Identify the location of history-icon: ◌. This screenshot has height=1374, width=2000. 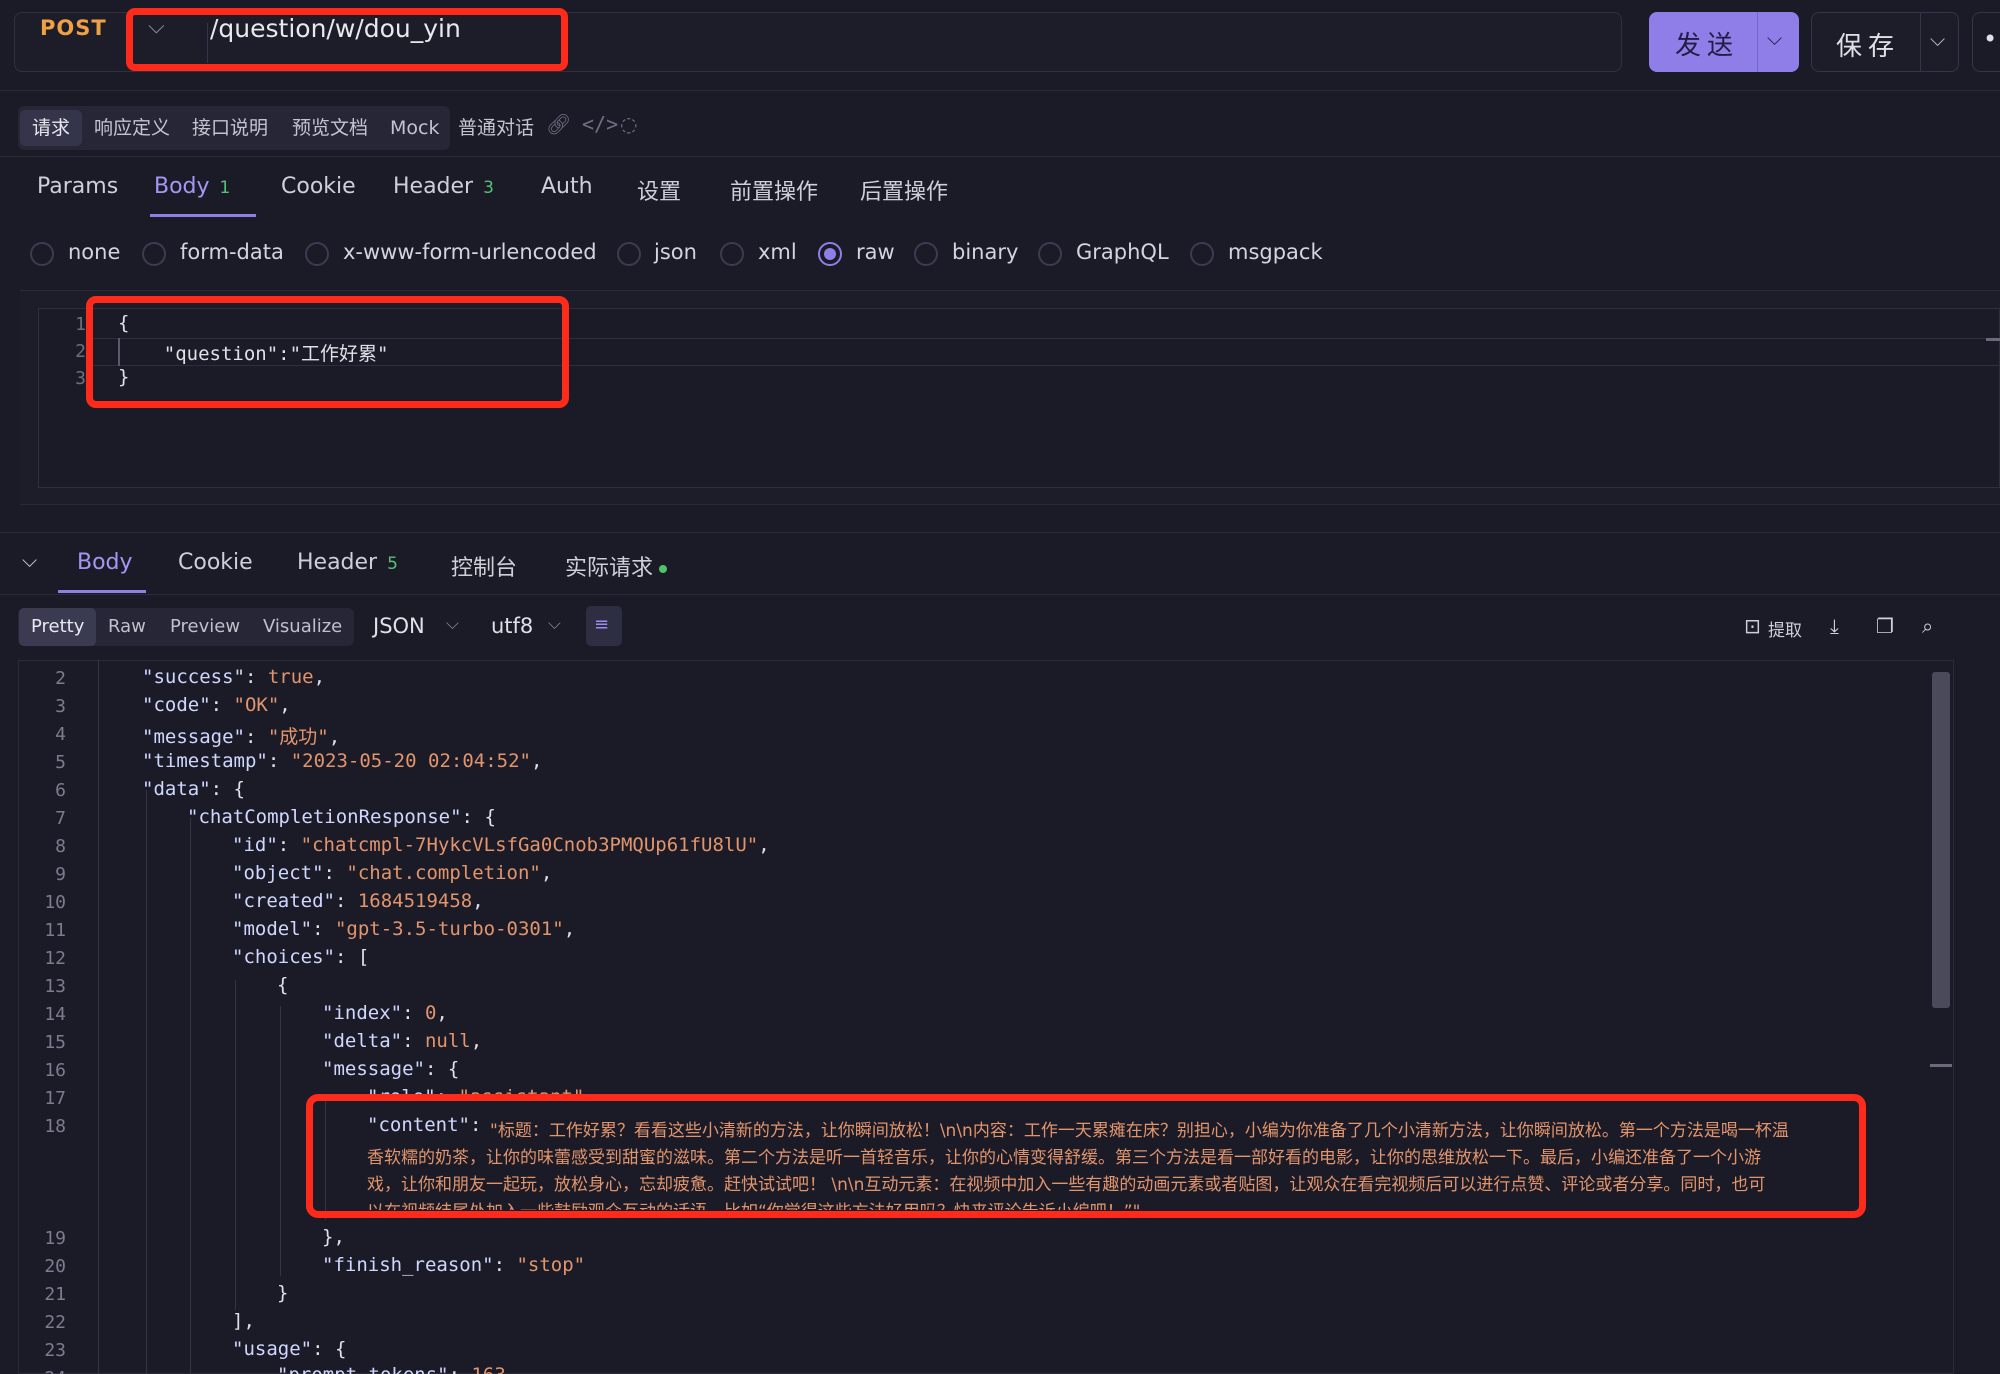
(628, 124).